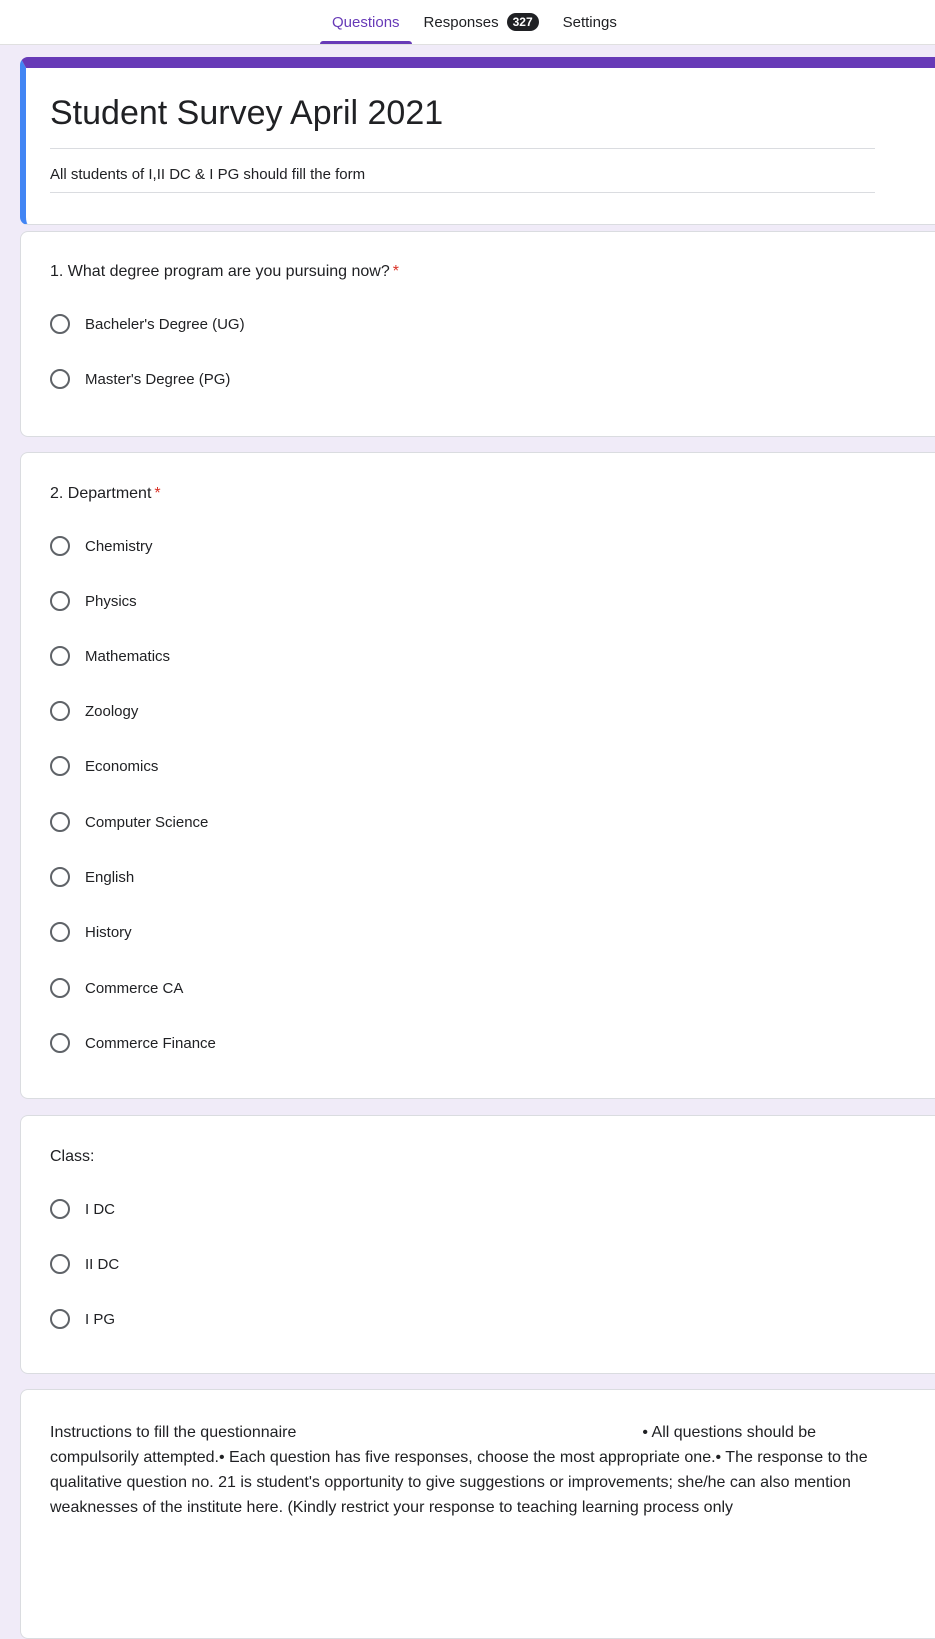 This screenshot has width=935, height=1639. Describe the element at coordinates (111, 601) in the screenshot. I see `option-label: Physics` at that location.